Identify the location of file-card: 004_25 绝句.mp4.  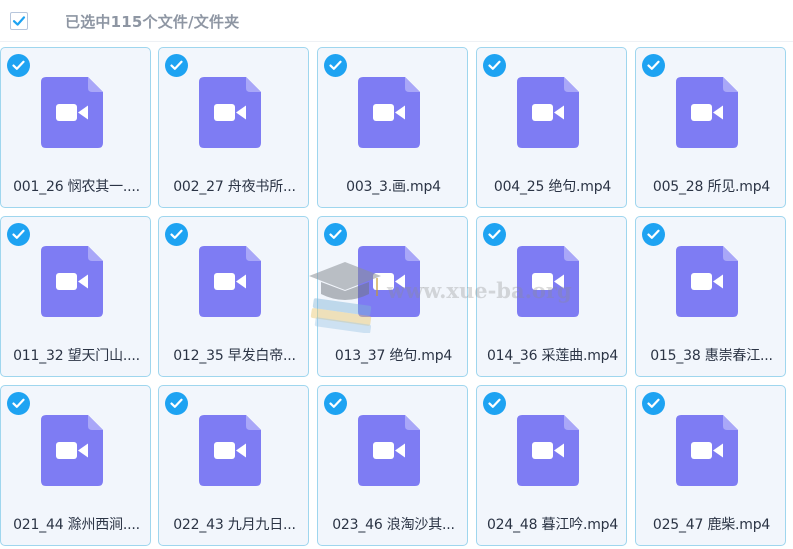
(551, 127).